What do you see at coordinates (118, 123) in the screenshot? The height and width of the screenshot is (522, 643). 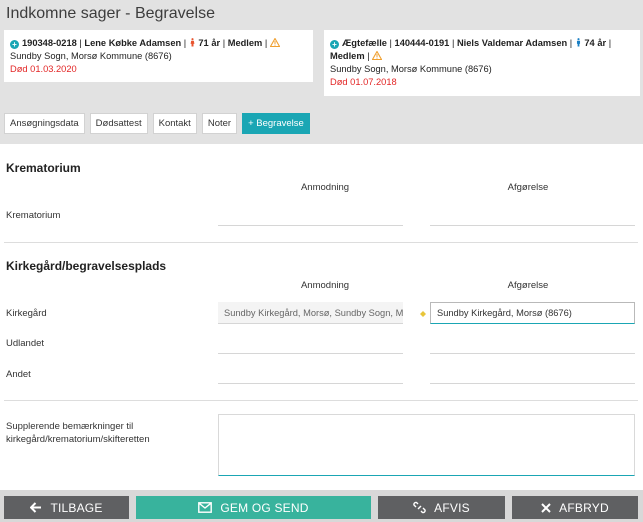 I see `tab-doedsattest: Dødsattest` at bounding box center [118, 123].